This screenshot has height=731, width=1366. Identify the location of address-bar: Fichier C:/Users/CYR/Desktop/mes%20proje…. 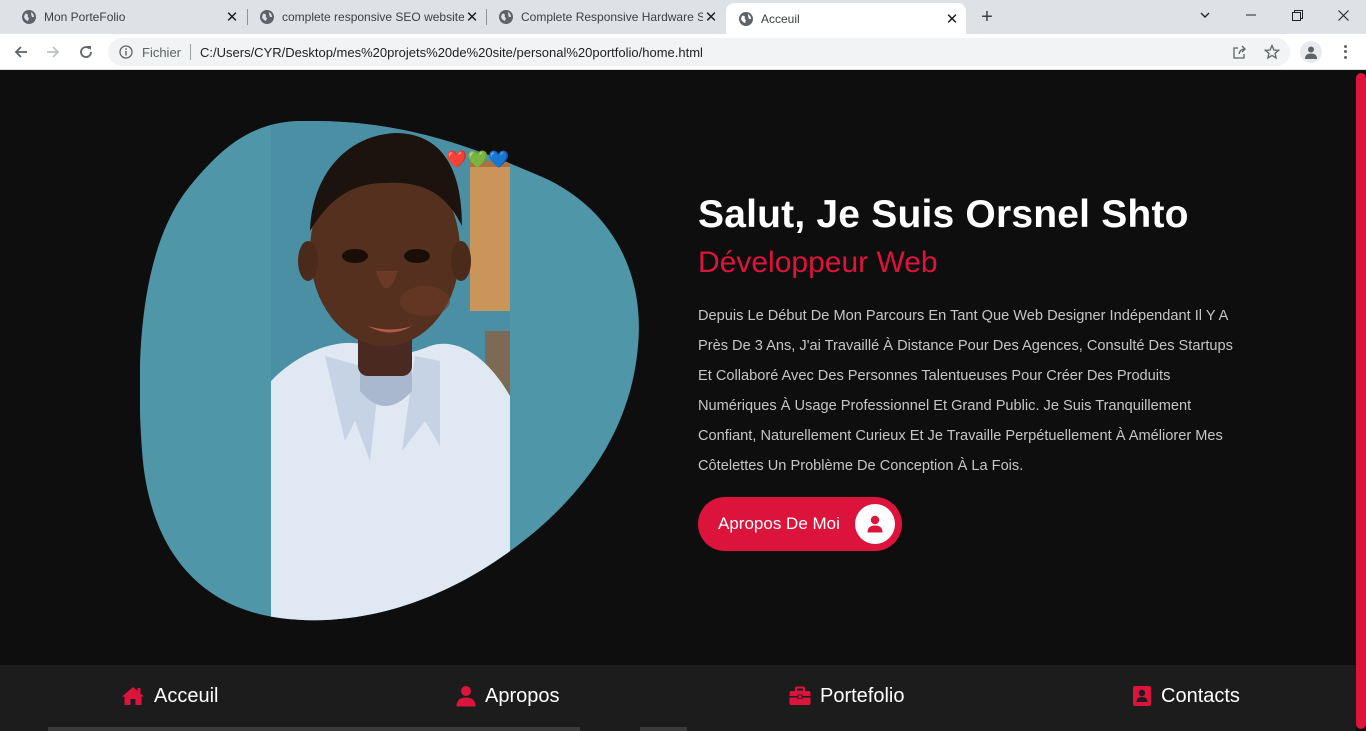
(699, 52).